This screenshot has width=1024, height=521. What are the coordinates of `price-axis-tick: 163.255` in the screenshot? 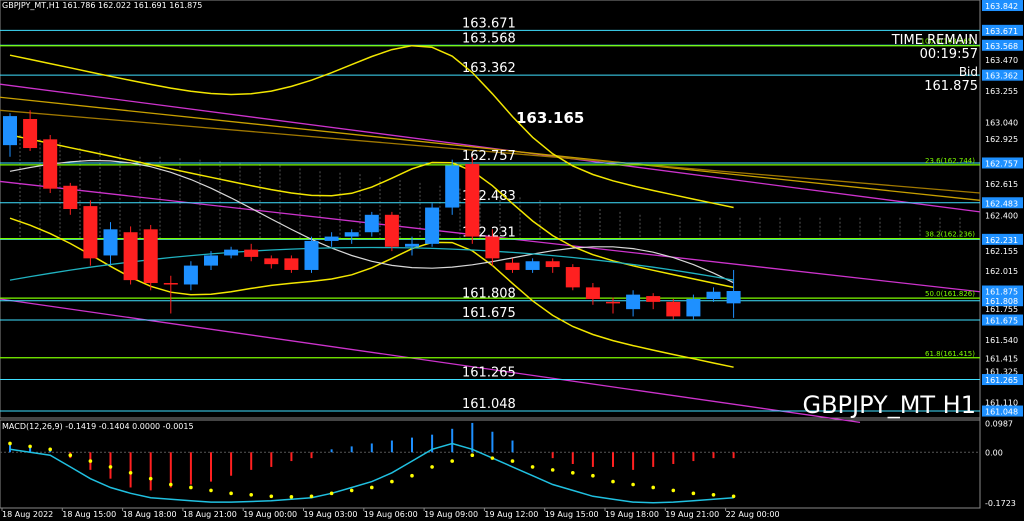 It's located at (1001, 91).